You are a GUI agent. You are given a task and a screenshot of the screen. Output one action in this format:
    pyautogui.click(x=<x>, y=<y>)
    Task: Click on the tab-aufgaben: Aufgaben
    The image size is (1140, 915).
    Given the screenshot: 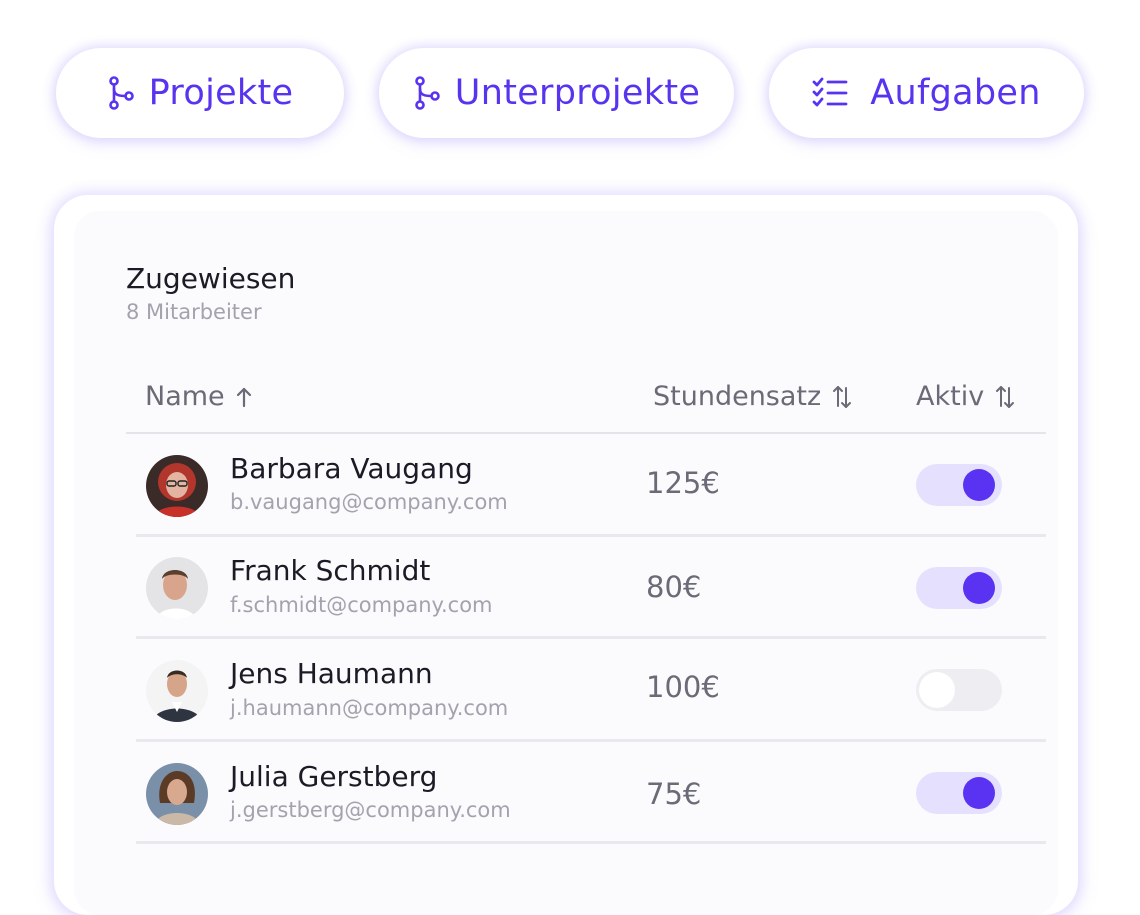 What is the action you would take?
    pyautogui.click(x=926, y=93)
    